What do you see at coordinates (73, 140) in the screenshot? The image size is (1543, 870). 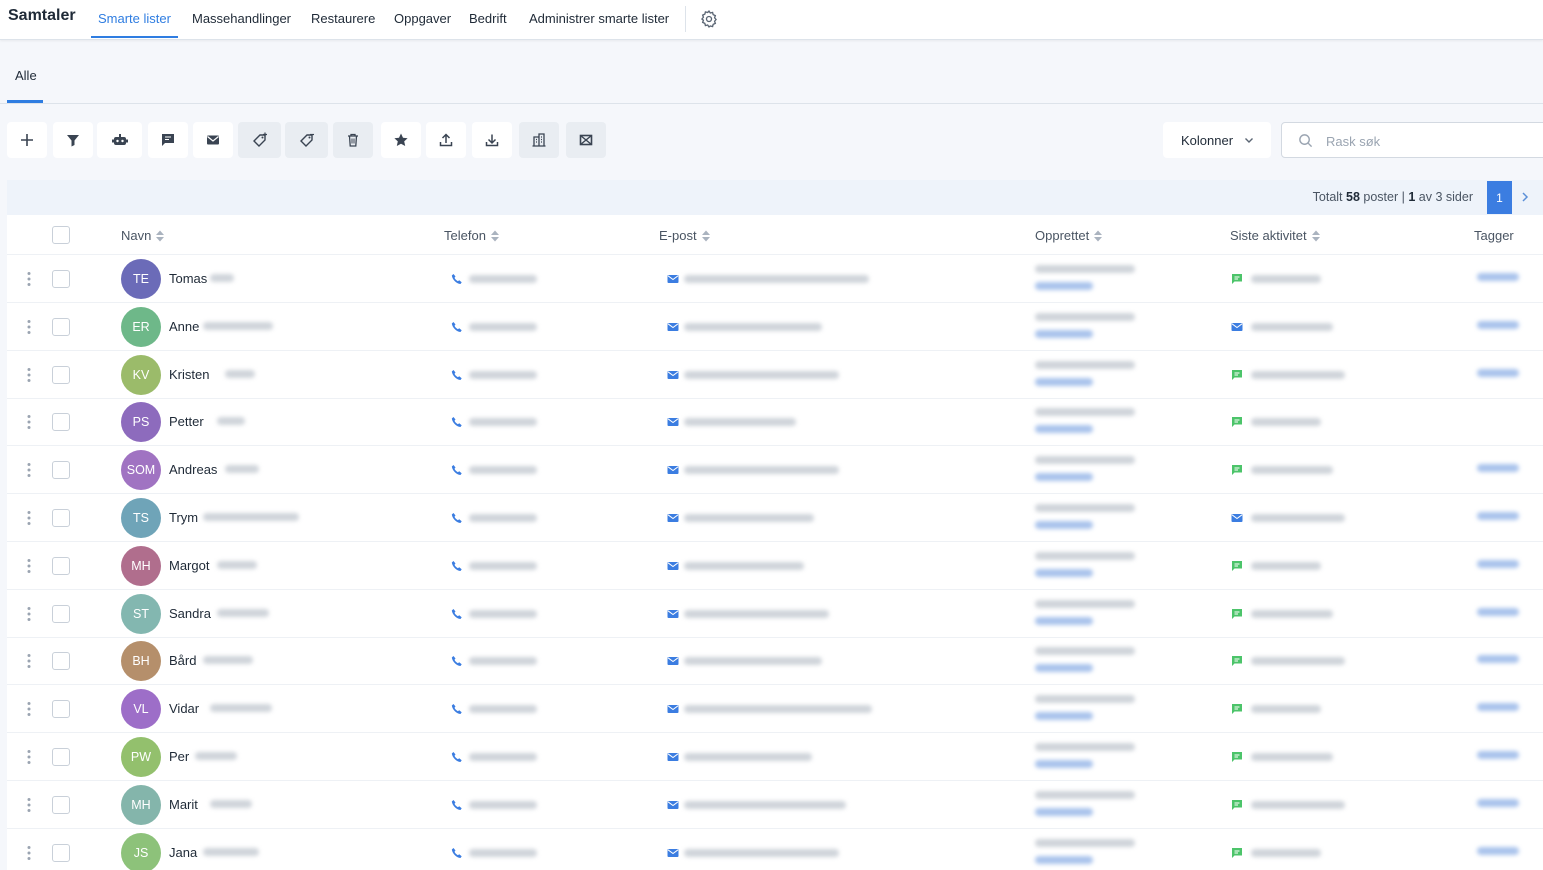 I see `filter-button` at bounding box center [73, 140].